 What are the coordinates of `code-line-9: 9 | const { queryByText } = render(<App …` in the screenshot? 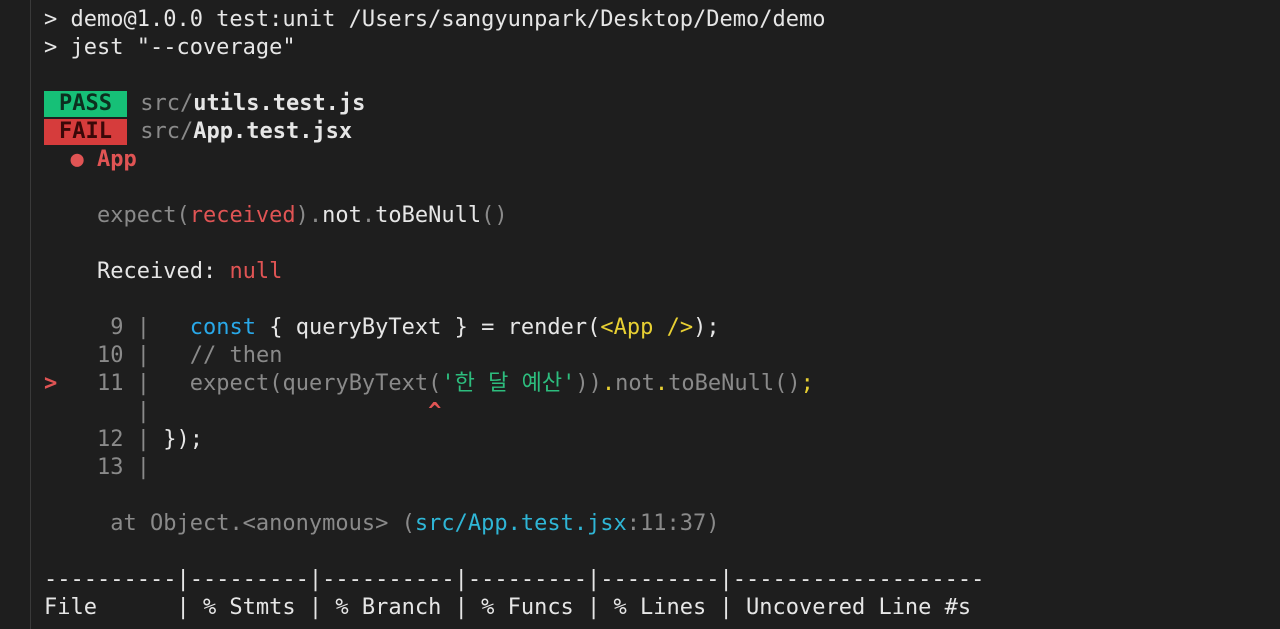 It's located at (662, 328).